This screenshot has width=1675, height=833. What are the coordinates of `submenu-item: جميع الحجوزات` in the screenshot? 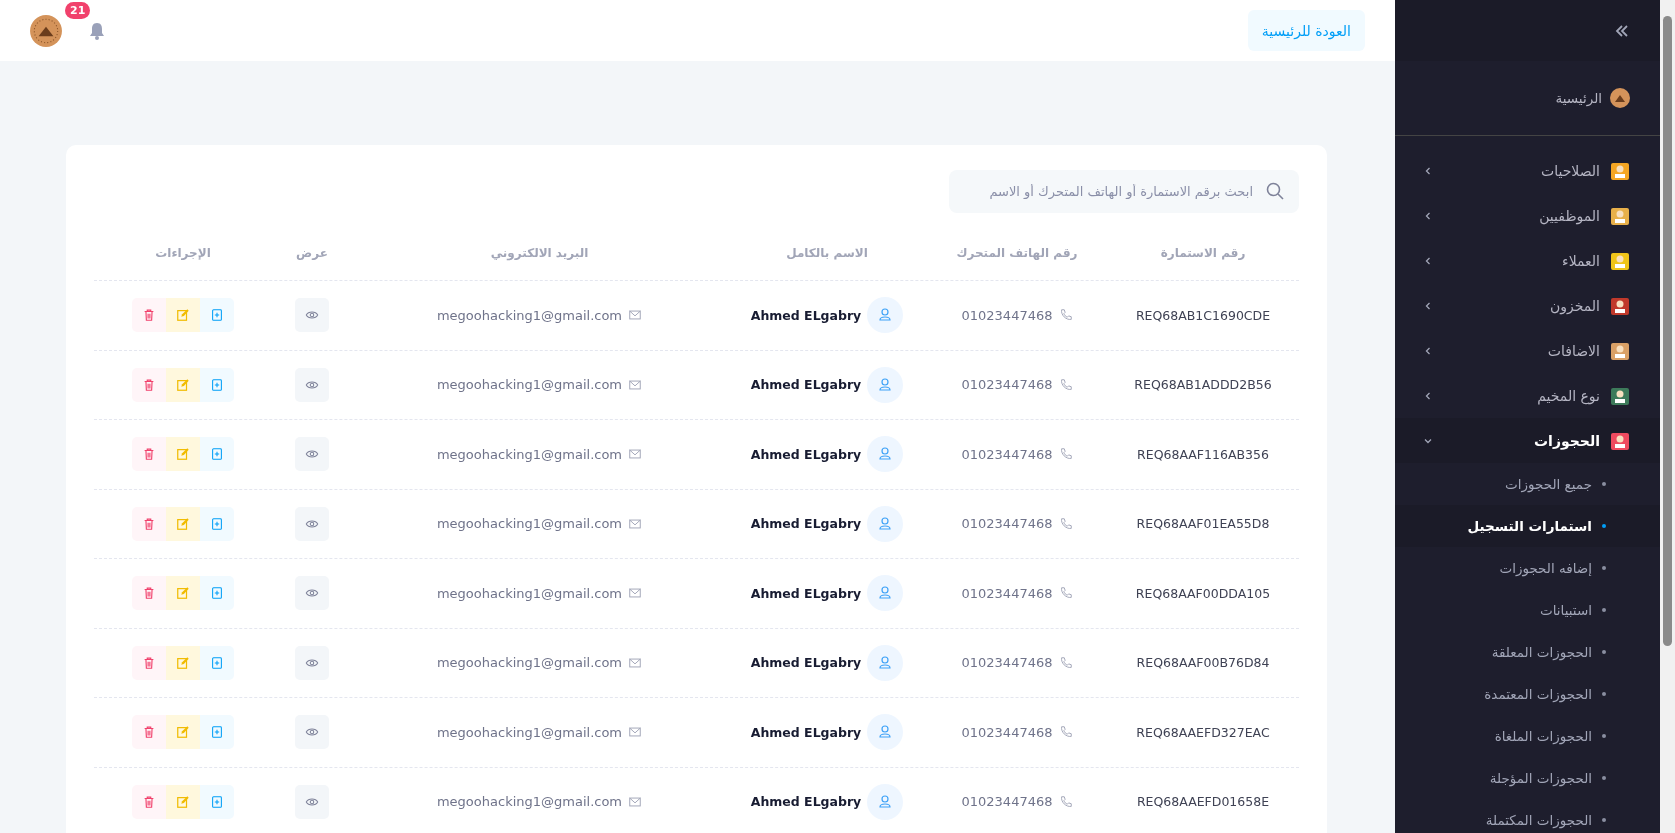 It's located at (1527, 484).